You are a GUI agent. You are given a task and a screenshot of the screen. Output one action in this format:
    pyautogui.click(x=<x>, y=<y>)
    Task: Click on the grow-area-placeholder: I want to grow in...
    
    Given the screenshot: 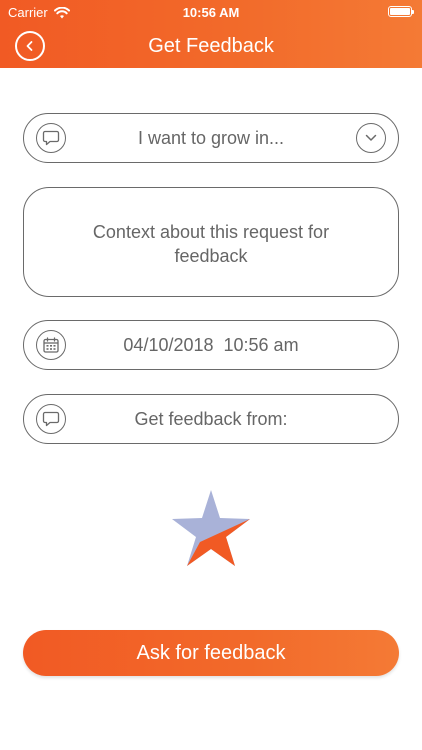 What is the action you would take?
    pyautogui.click(x=211, y=138)
    